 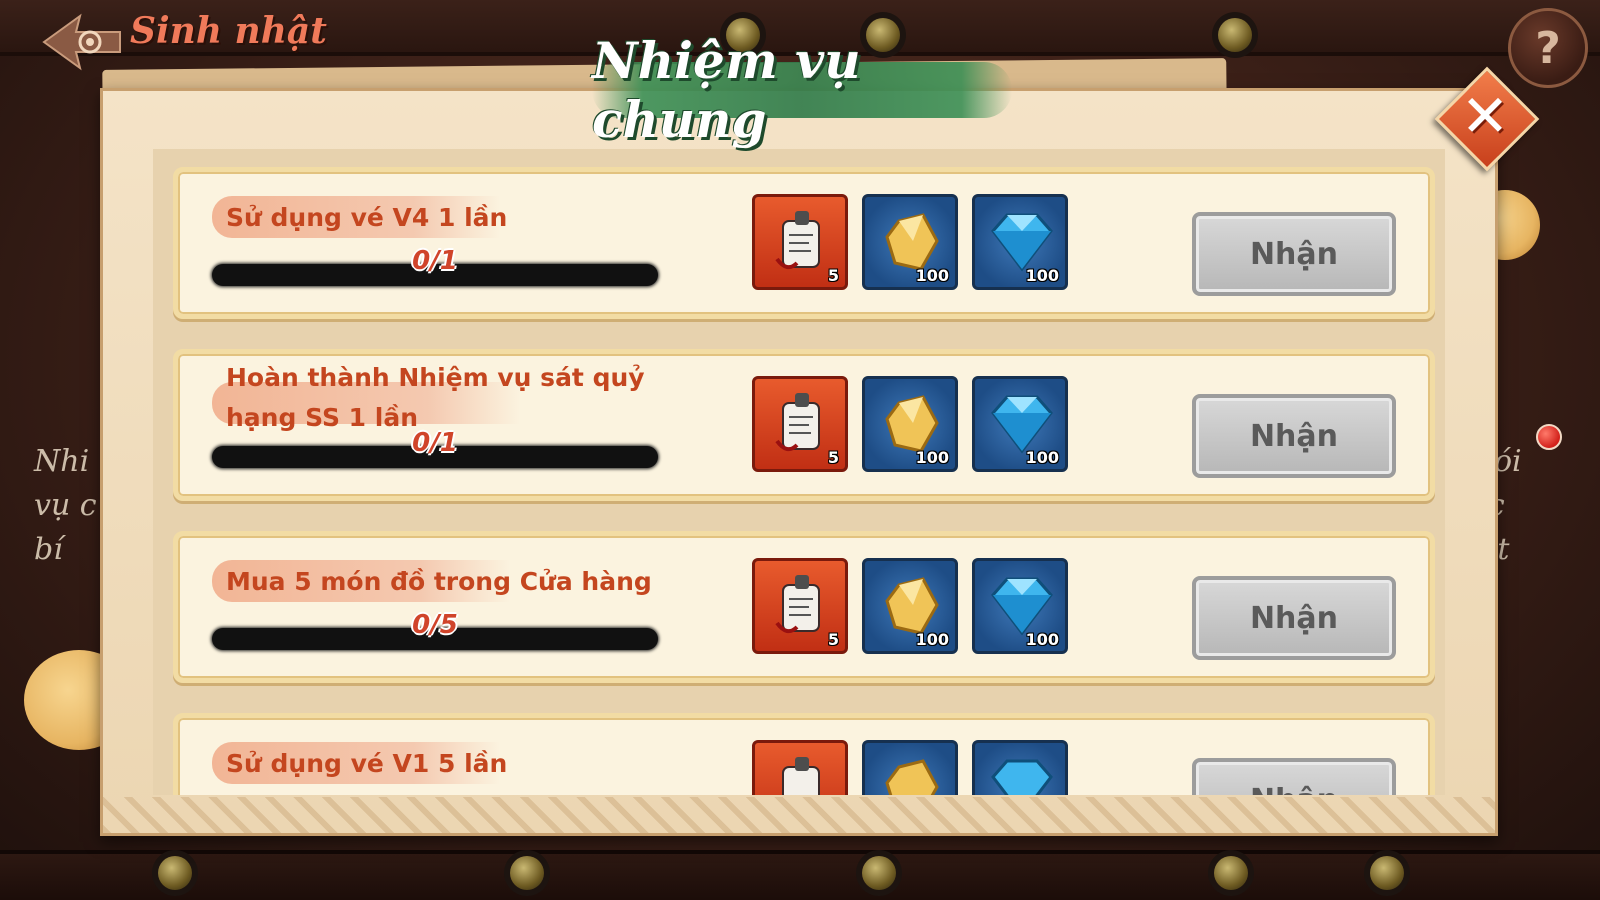 I want to click on task-row: Sử dụng vé V1 5 lần Nhận, so click(x=804, y=754).